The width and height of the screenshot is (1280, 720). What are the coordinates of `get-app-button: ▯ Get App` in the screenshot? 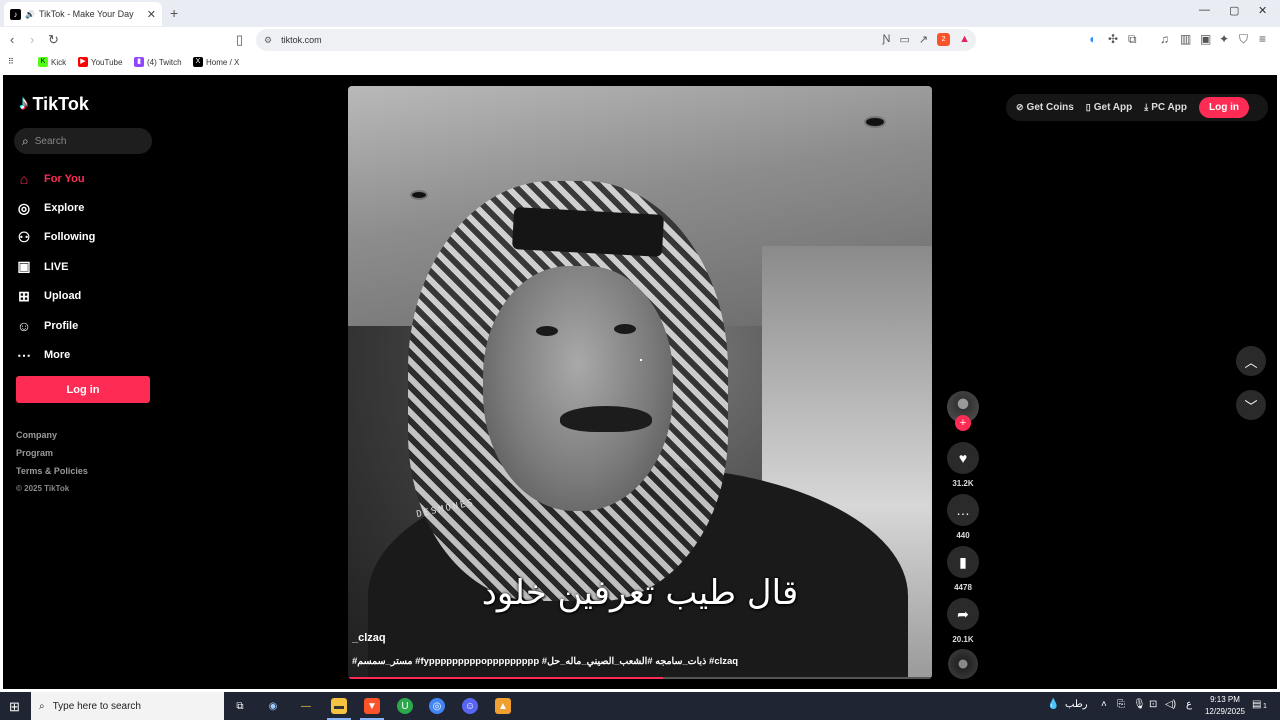 It's located at (1109, 107).